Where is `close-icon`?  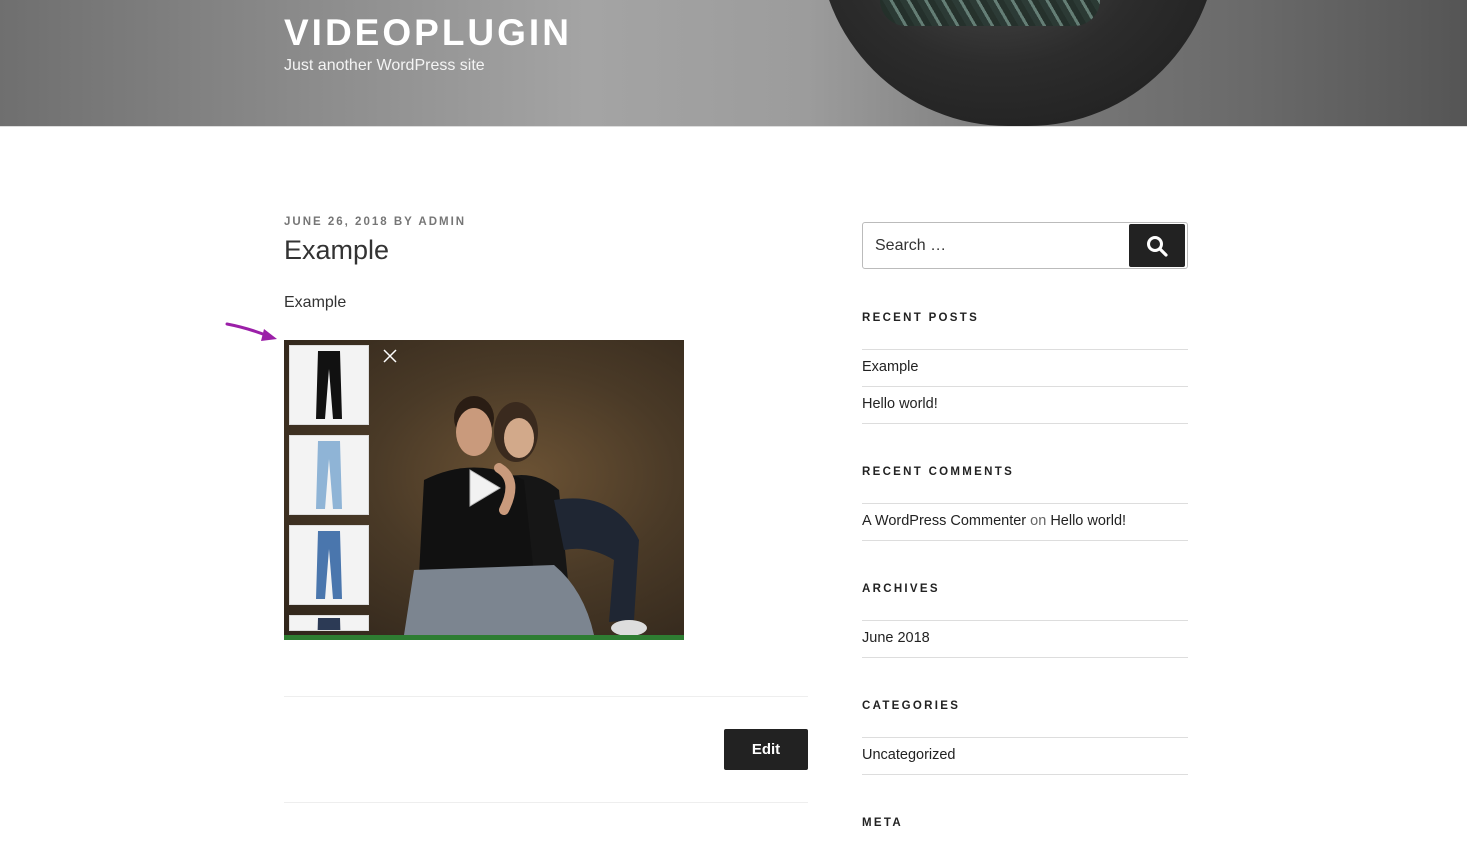 close-icon is located at coordinates (390, 357).